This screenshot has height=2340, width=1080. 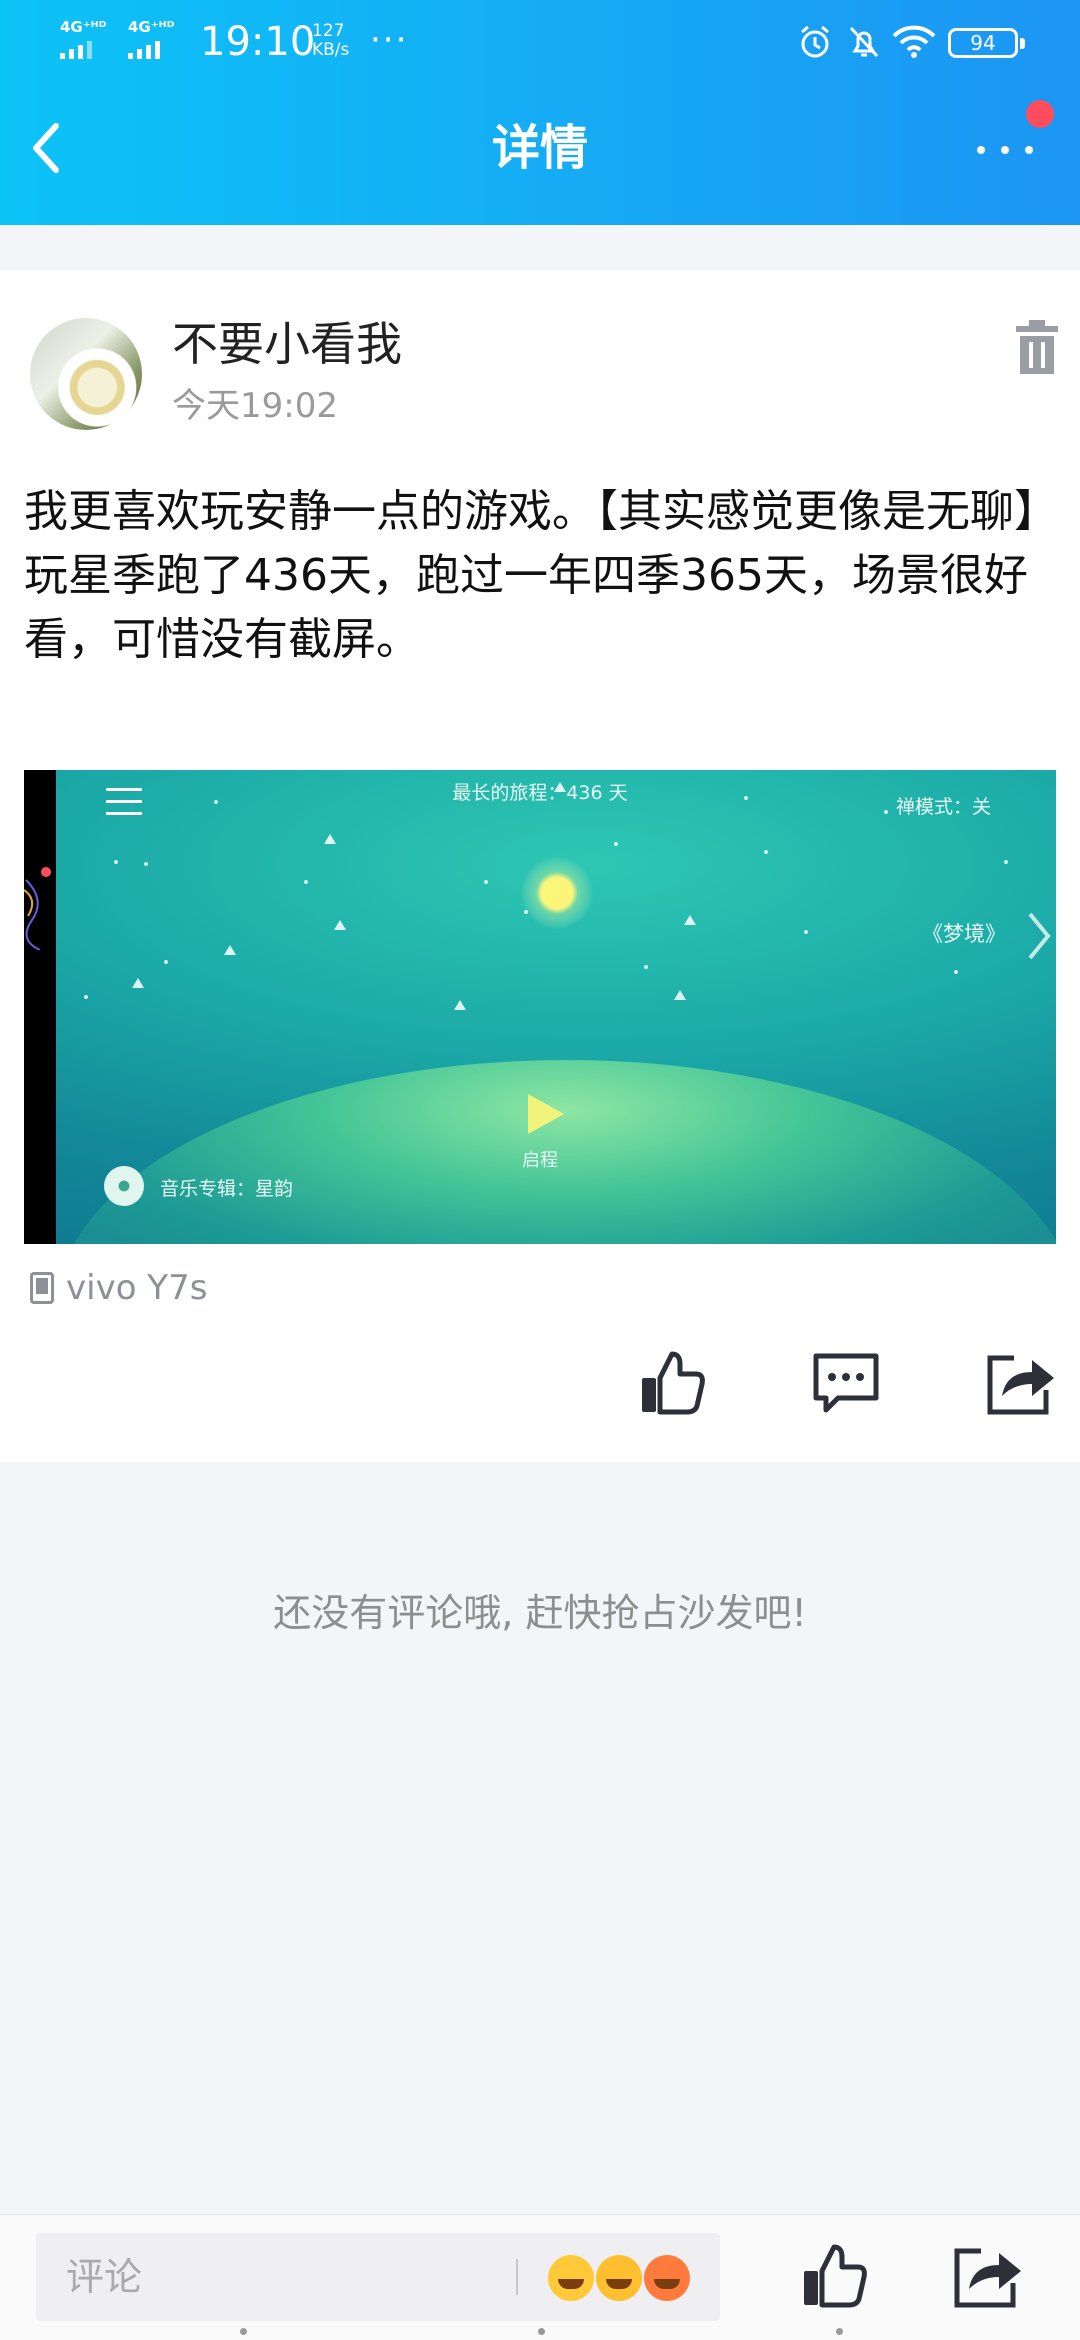 I want to click on header-bar: 4G⁺ᴴᴰ 4G⁺ᴴᴰ 19:10 127 KB/s ··· 94 详情, so click(x=540, y=112).